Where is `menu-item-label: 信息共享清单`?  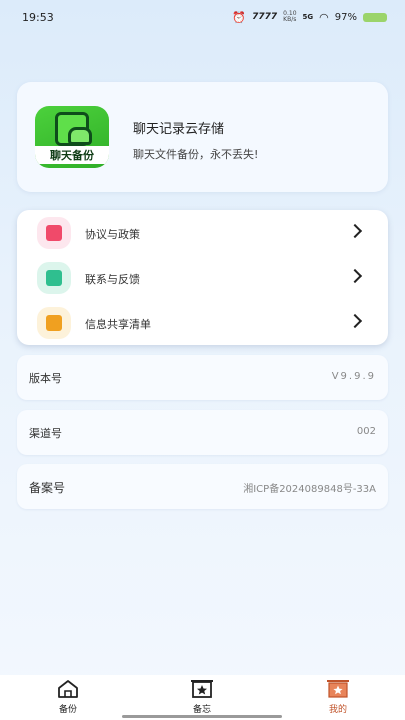
menu-item-label: 信息共享清单 is located at coordinates (118, 324).